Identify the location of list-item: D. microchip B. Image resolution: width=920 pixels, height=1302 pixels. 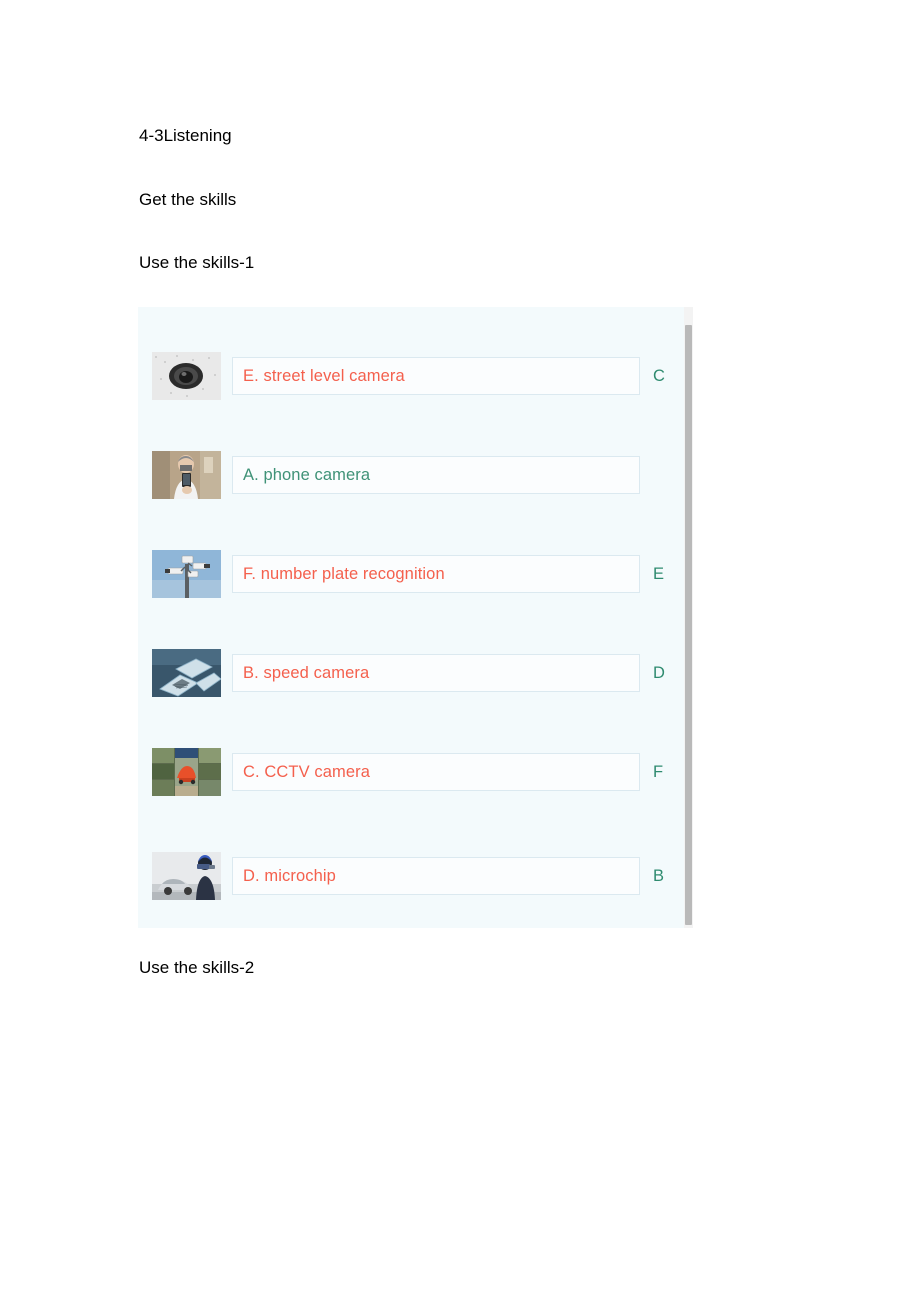
(415, 876).